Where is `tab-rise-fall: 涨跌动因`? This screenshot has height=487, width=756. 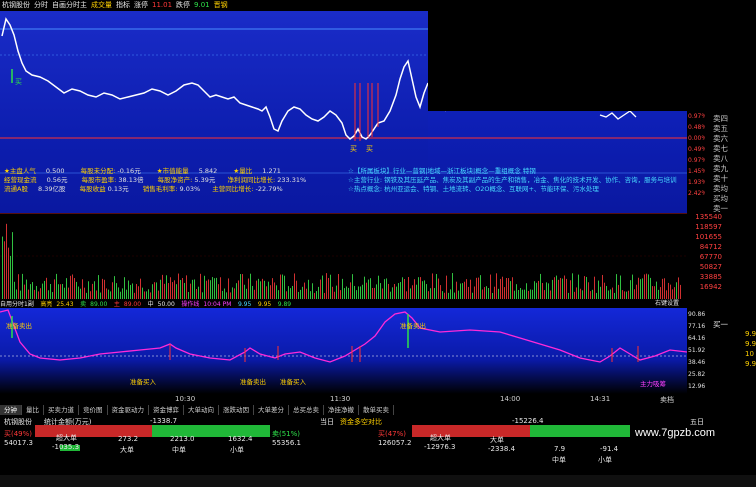 tab-rise-fall: 涨跌动因 is located at coordinates (236, 410).